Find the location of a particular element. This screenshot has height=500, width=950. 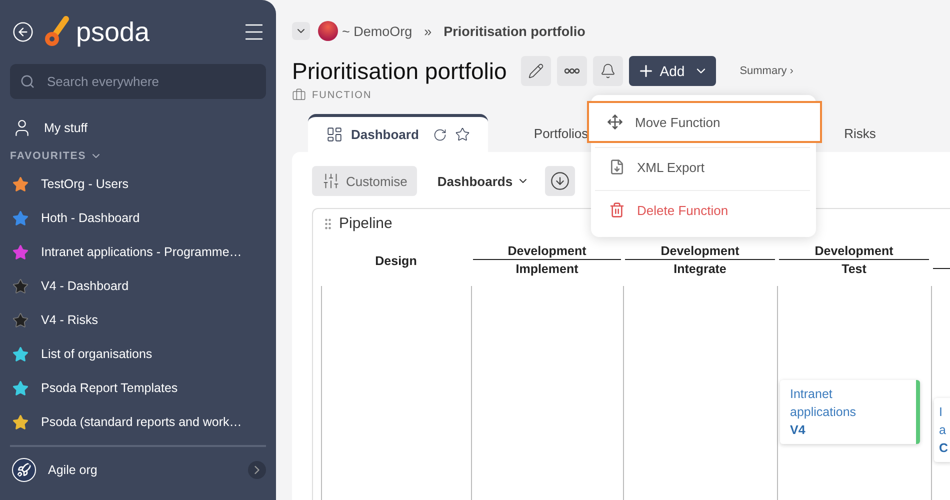

page-title: Prioritisation portfolio is located at coordinates (399, 71).